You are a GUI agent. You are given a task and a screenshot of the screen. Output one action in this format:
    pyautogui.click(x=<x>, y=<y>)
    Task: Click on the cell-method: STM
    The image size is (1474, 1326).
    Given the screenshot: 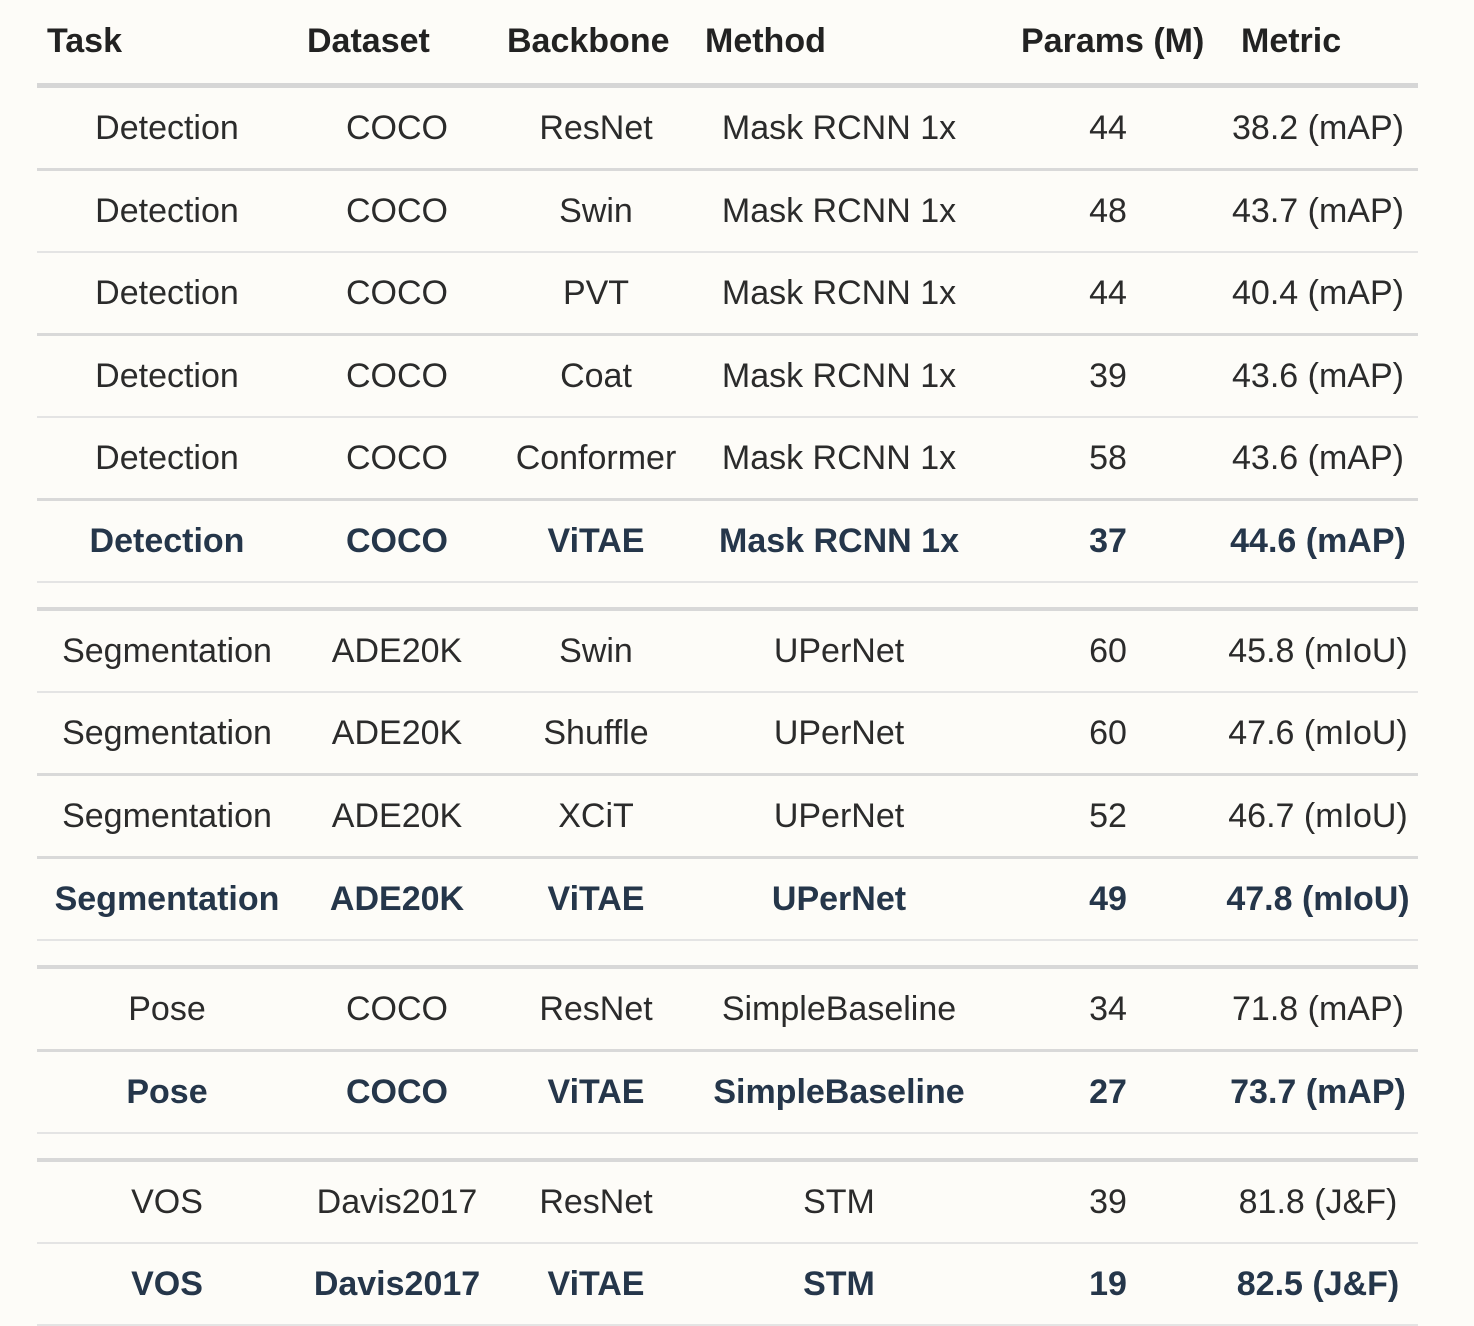 What is the action you would take?
    pyautogui.click(x=839, y=1284)
    